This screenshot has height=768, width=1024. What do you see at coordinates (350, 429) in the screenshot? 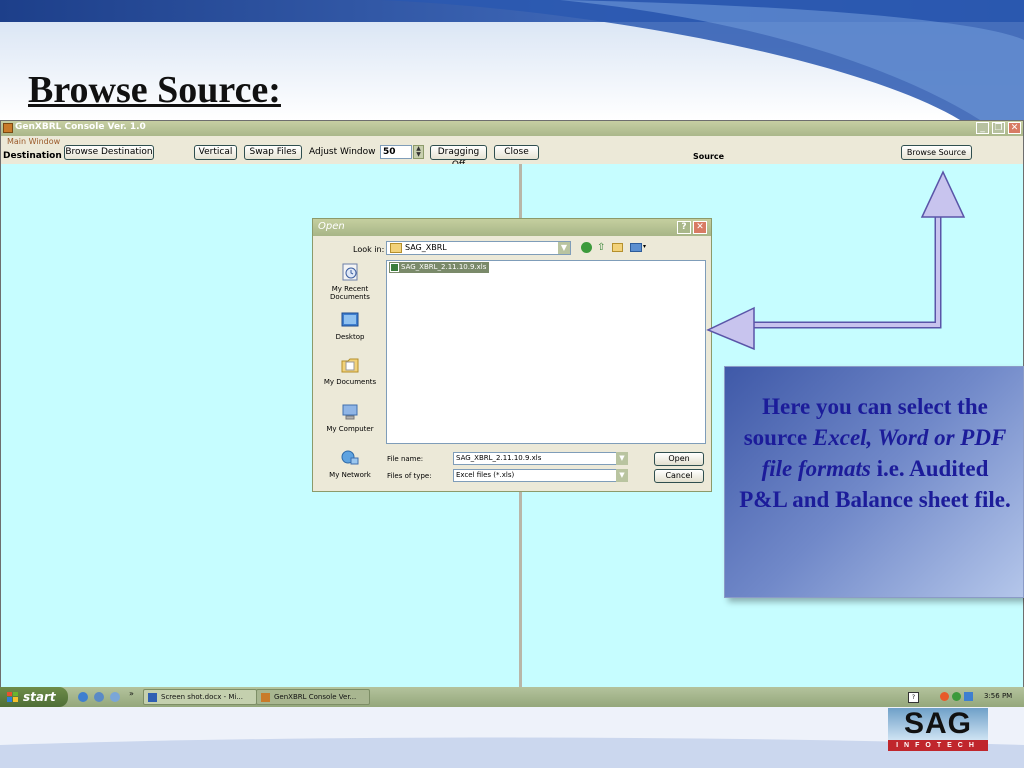
I see `place-label: My Computer` at bounding box center [350, 429].